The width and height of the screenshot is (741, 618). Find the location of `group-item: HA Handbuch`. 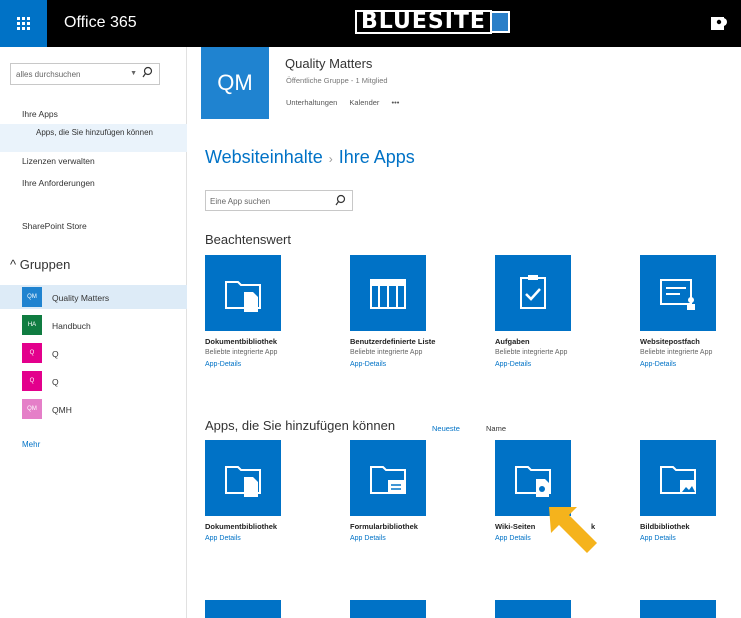

group-item: HA Handbuch is located at coordinates (93, 325).